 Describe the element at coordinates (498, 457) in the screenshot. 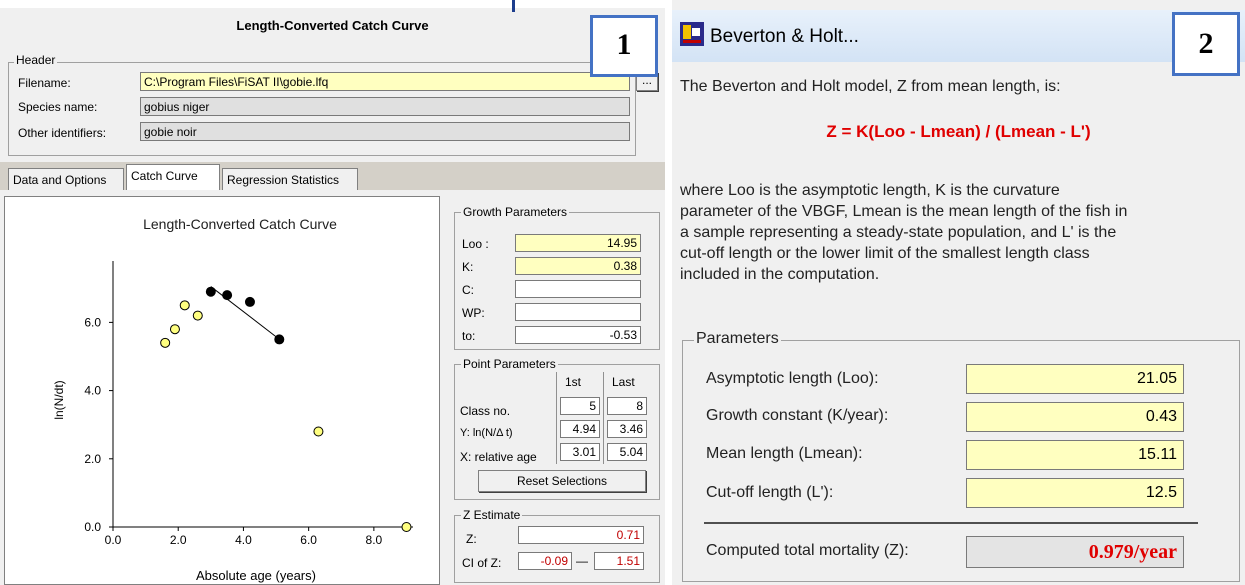

I see `x-param-label: X: relative age` at that location.